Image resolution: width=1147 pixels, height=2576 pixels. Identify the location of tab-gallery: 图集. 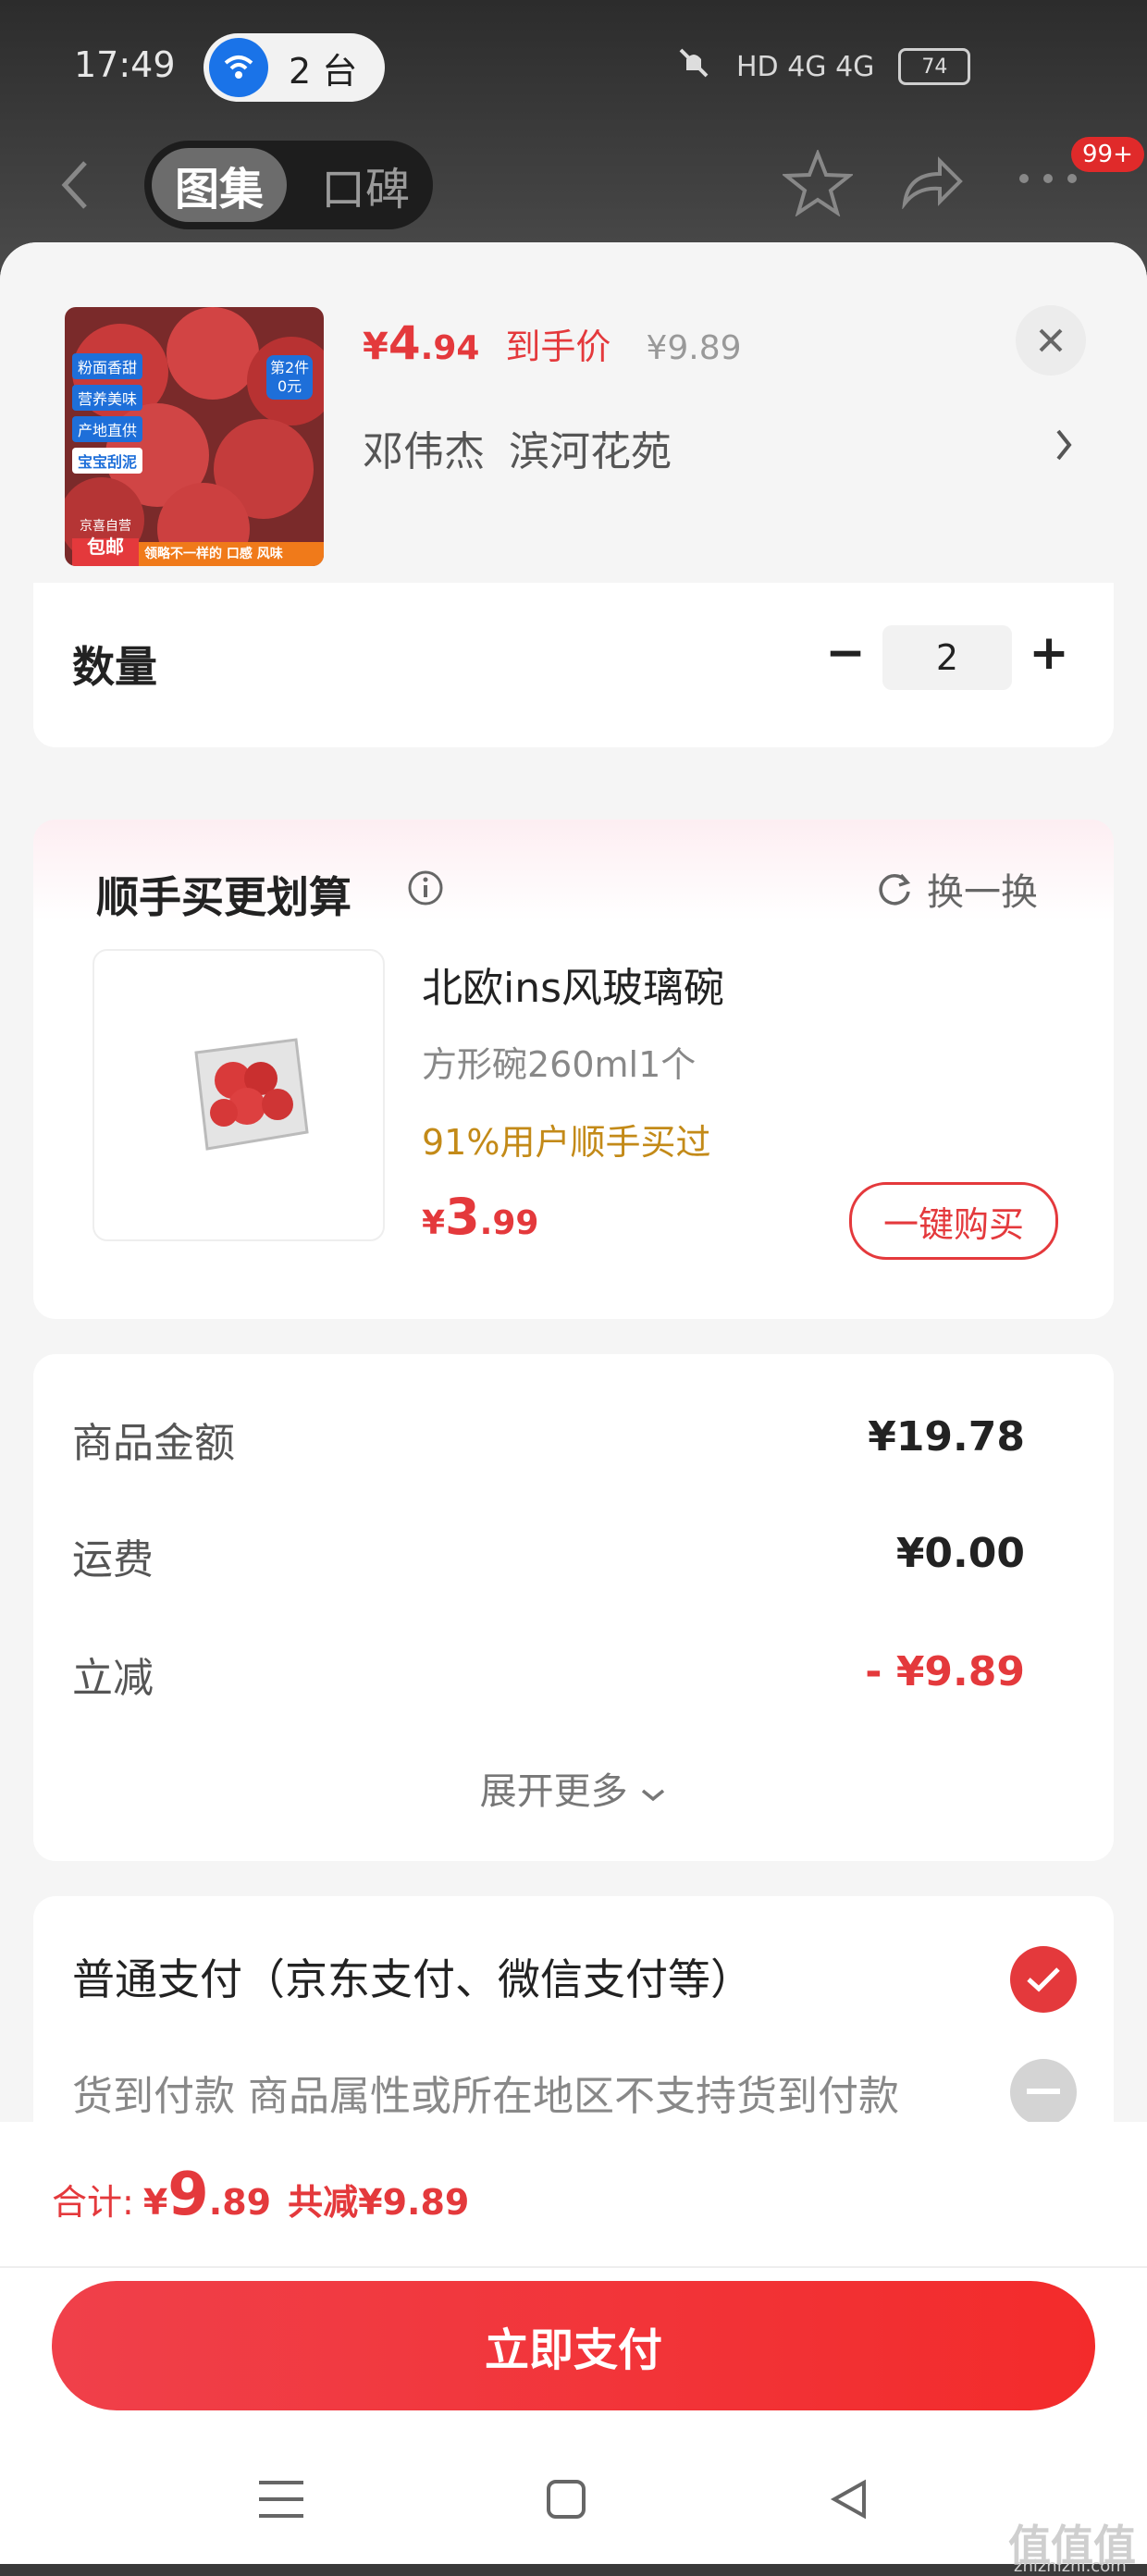
(220, 185).